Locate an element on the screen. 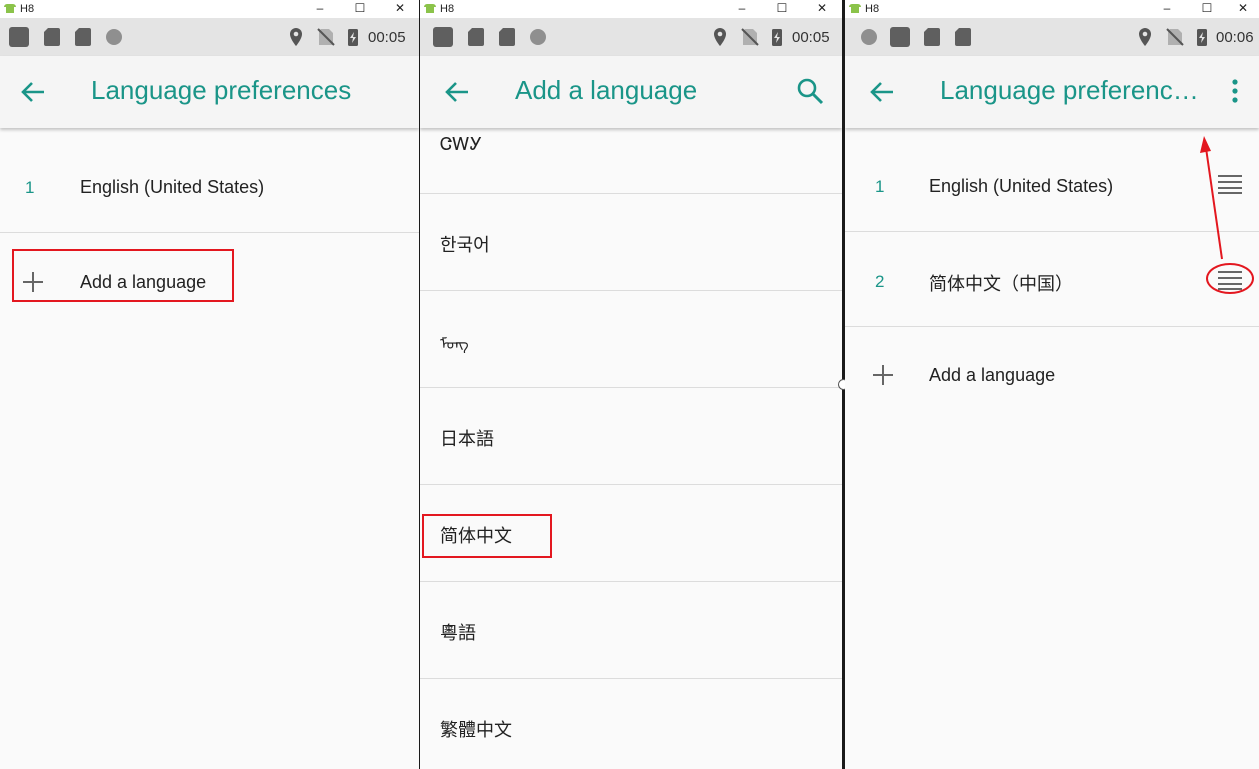 Image resolution: width=1259 pixels, height=769 pixels. page-title: Language preferences is located at coordinates (221, 90).